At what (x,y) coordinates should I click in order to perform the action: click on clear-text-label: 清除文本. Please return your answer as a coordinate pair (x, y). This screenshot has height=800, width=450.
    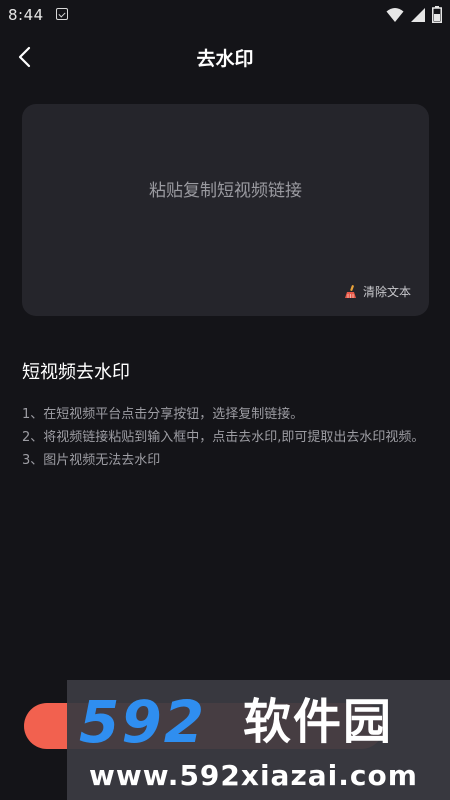
    Looking at the image, I should click on (386, 292).